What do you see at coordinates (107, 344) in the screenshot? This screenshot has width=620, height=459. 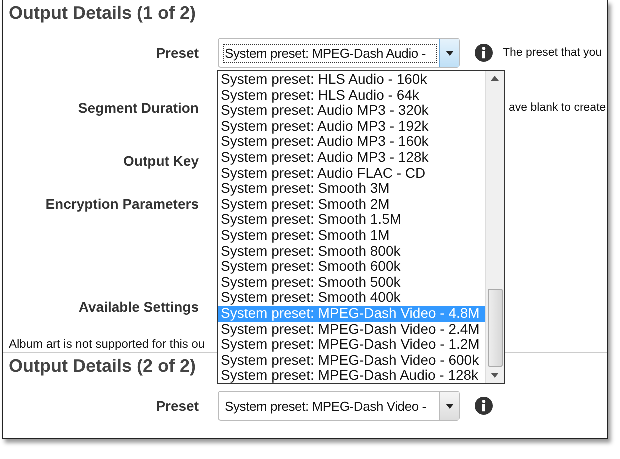 I see `note-text: Album art is not supported for this ou` at bounding box center [107, 344].